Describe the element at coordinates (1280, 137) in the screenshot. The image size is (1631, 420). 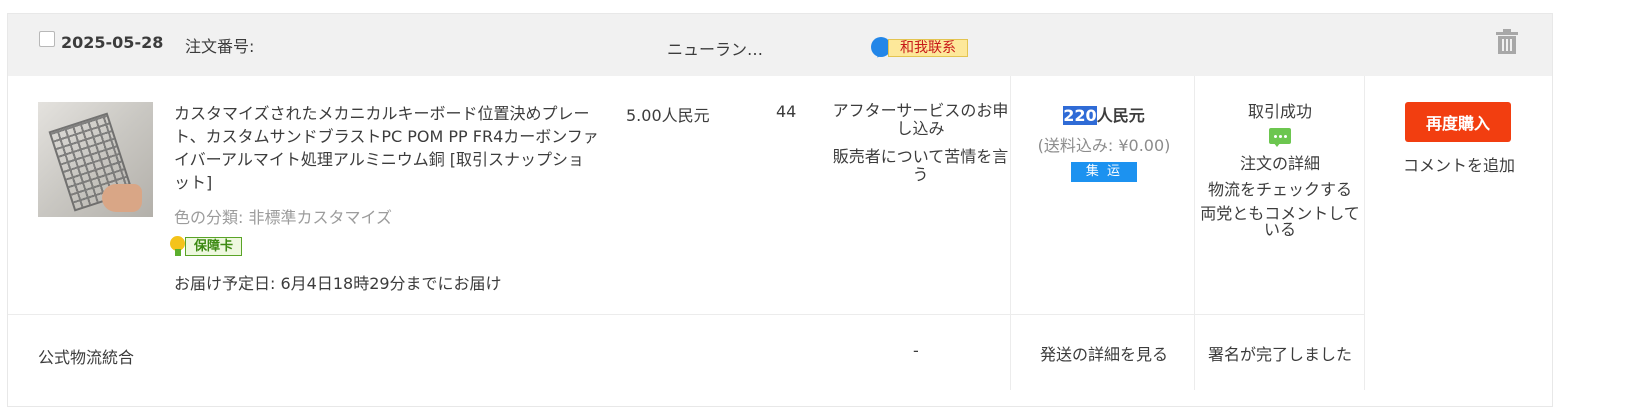
I see `message-icon` at that location.